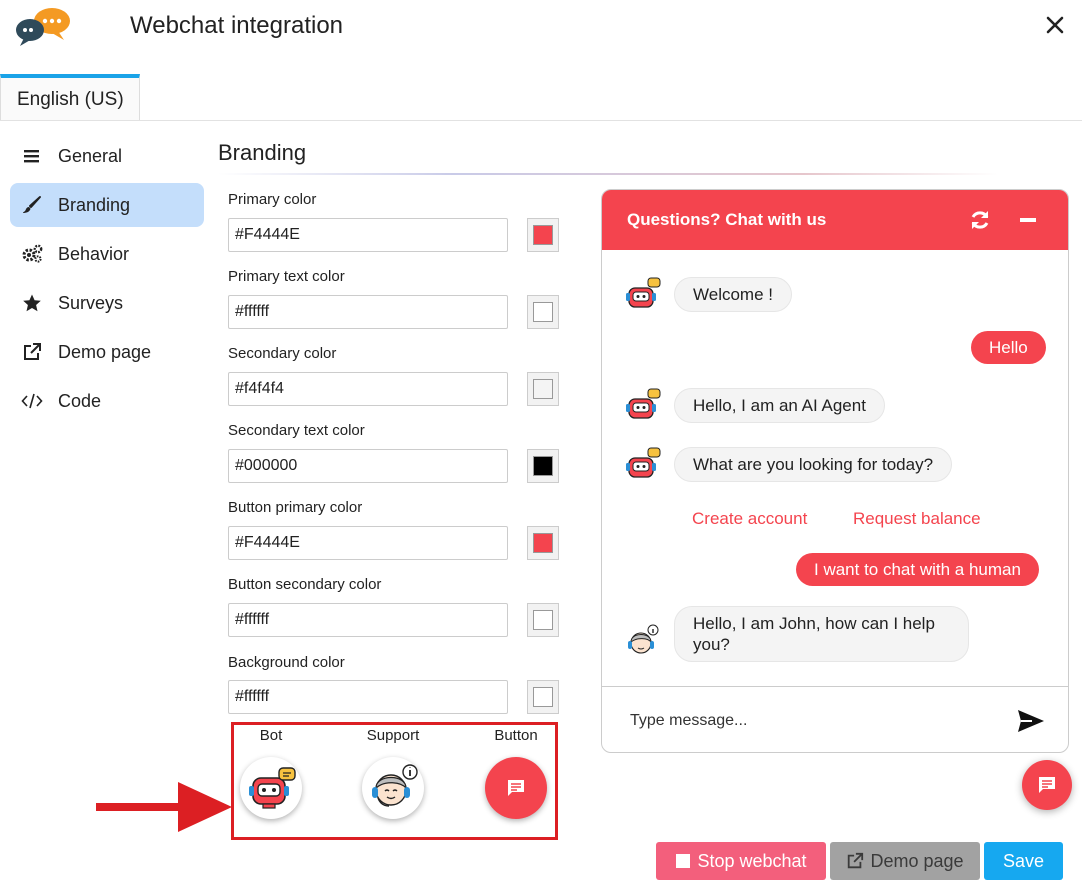  Describe the element at coordinates (733, 294) in the screenshot. I see `chat-message-bot: Welcome !` at that location.